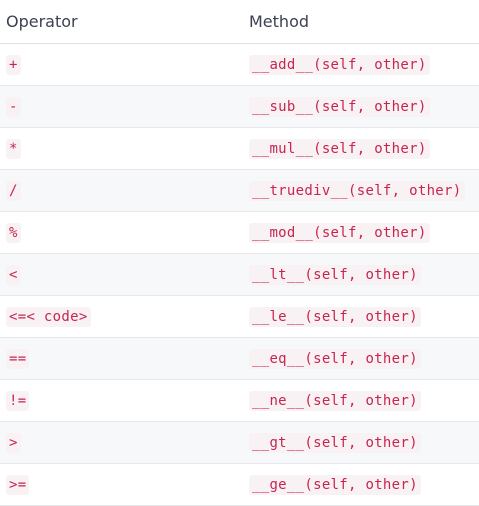  Describe the element at coordinates (339, 64) in the screenshot. I see `method-cell: __add__(self, other)` at that location.